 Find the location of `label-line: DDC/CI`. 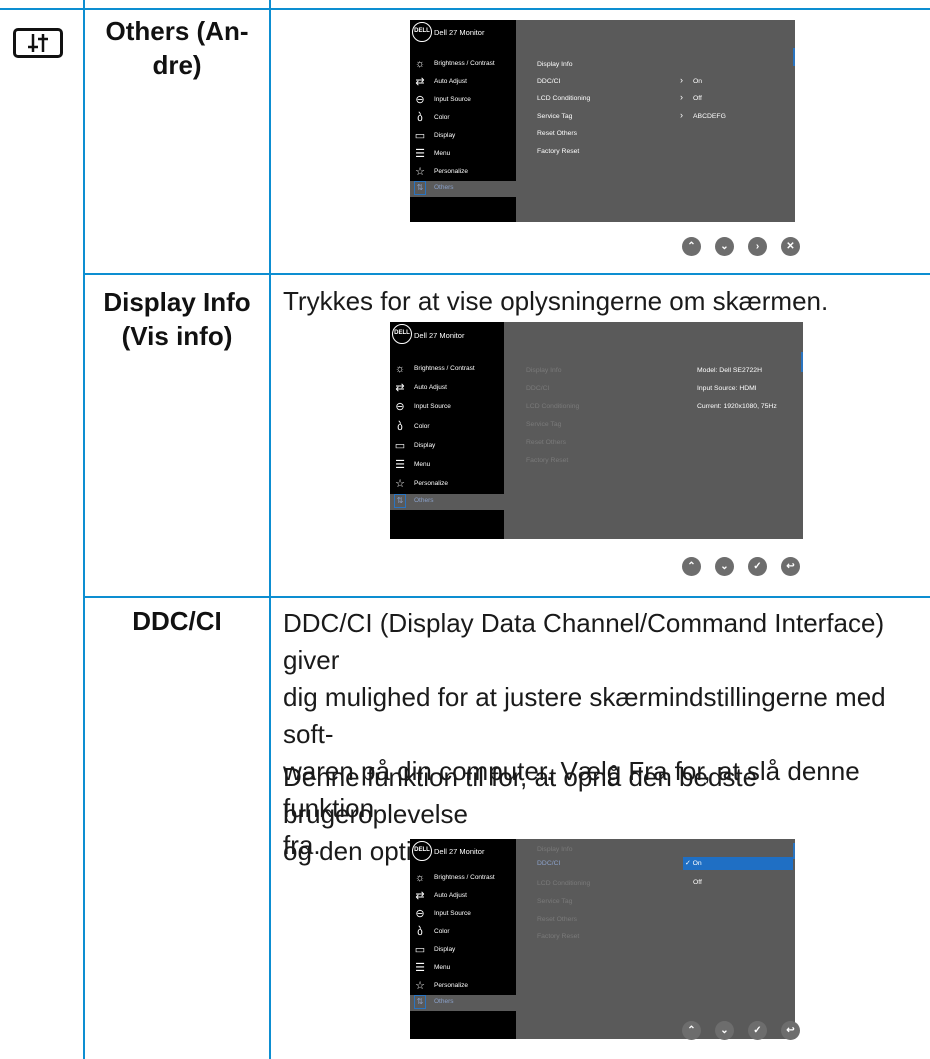

label-line: DDC/CI is located at coordinates (177, 621).